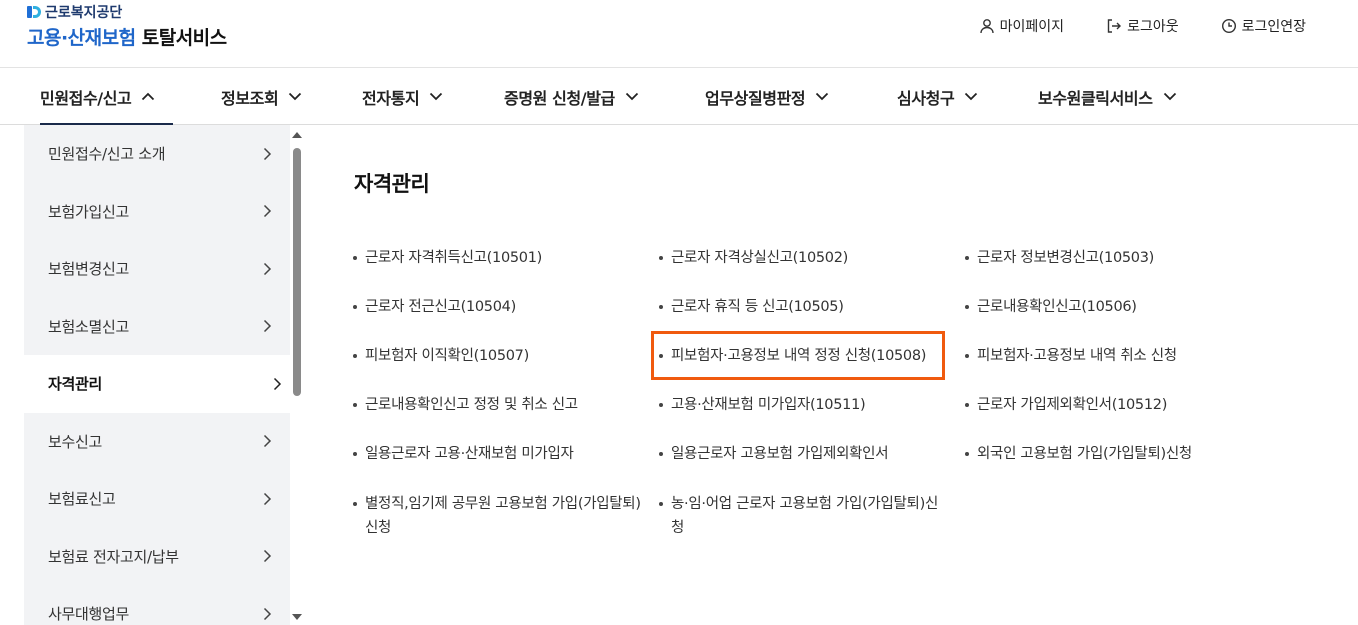 The height and width of the screenshot is (625, 1358). What do you see at coordinates (250, 98) in the screenshot?
I see `gnb-label: 정보조회` at bounding box center [250, 98].